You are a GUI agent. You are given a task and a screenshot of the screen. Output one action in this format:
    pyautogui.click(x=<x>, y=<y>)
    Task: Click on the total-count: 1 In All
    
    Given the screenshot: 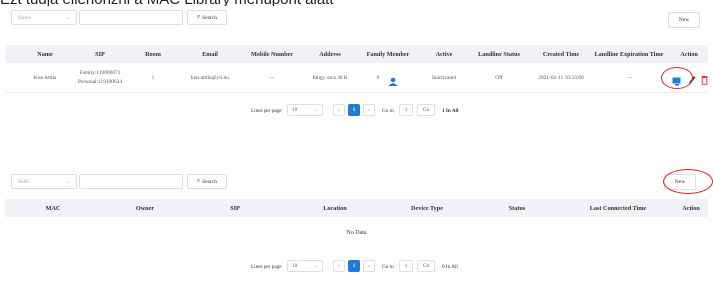 What is the action you would take?
    pyautogui.click(x=450, y=111)
    